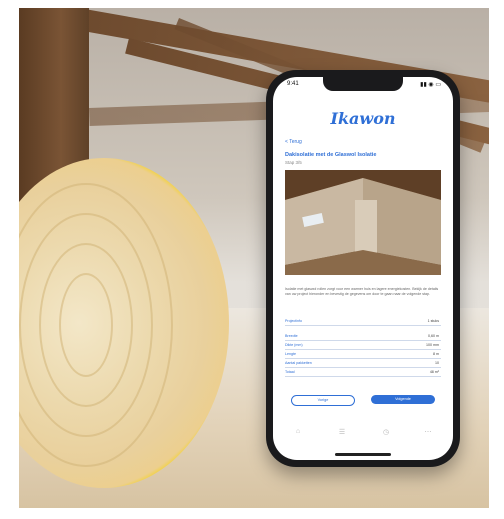 The height and width of the screenshot is (519, 504). What do you see at coordinates (434, 372) in the screenshot?
I see `detail-value: 48 m²` at bounding box center [434, 372].